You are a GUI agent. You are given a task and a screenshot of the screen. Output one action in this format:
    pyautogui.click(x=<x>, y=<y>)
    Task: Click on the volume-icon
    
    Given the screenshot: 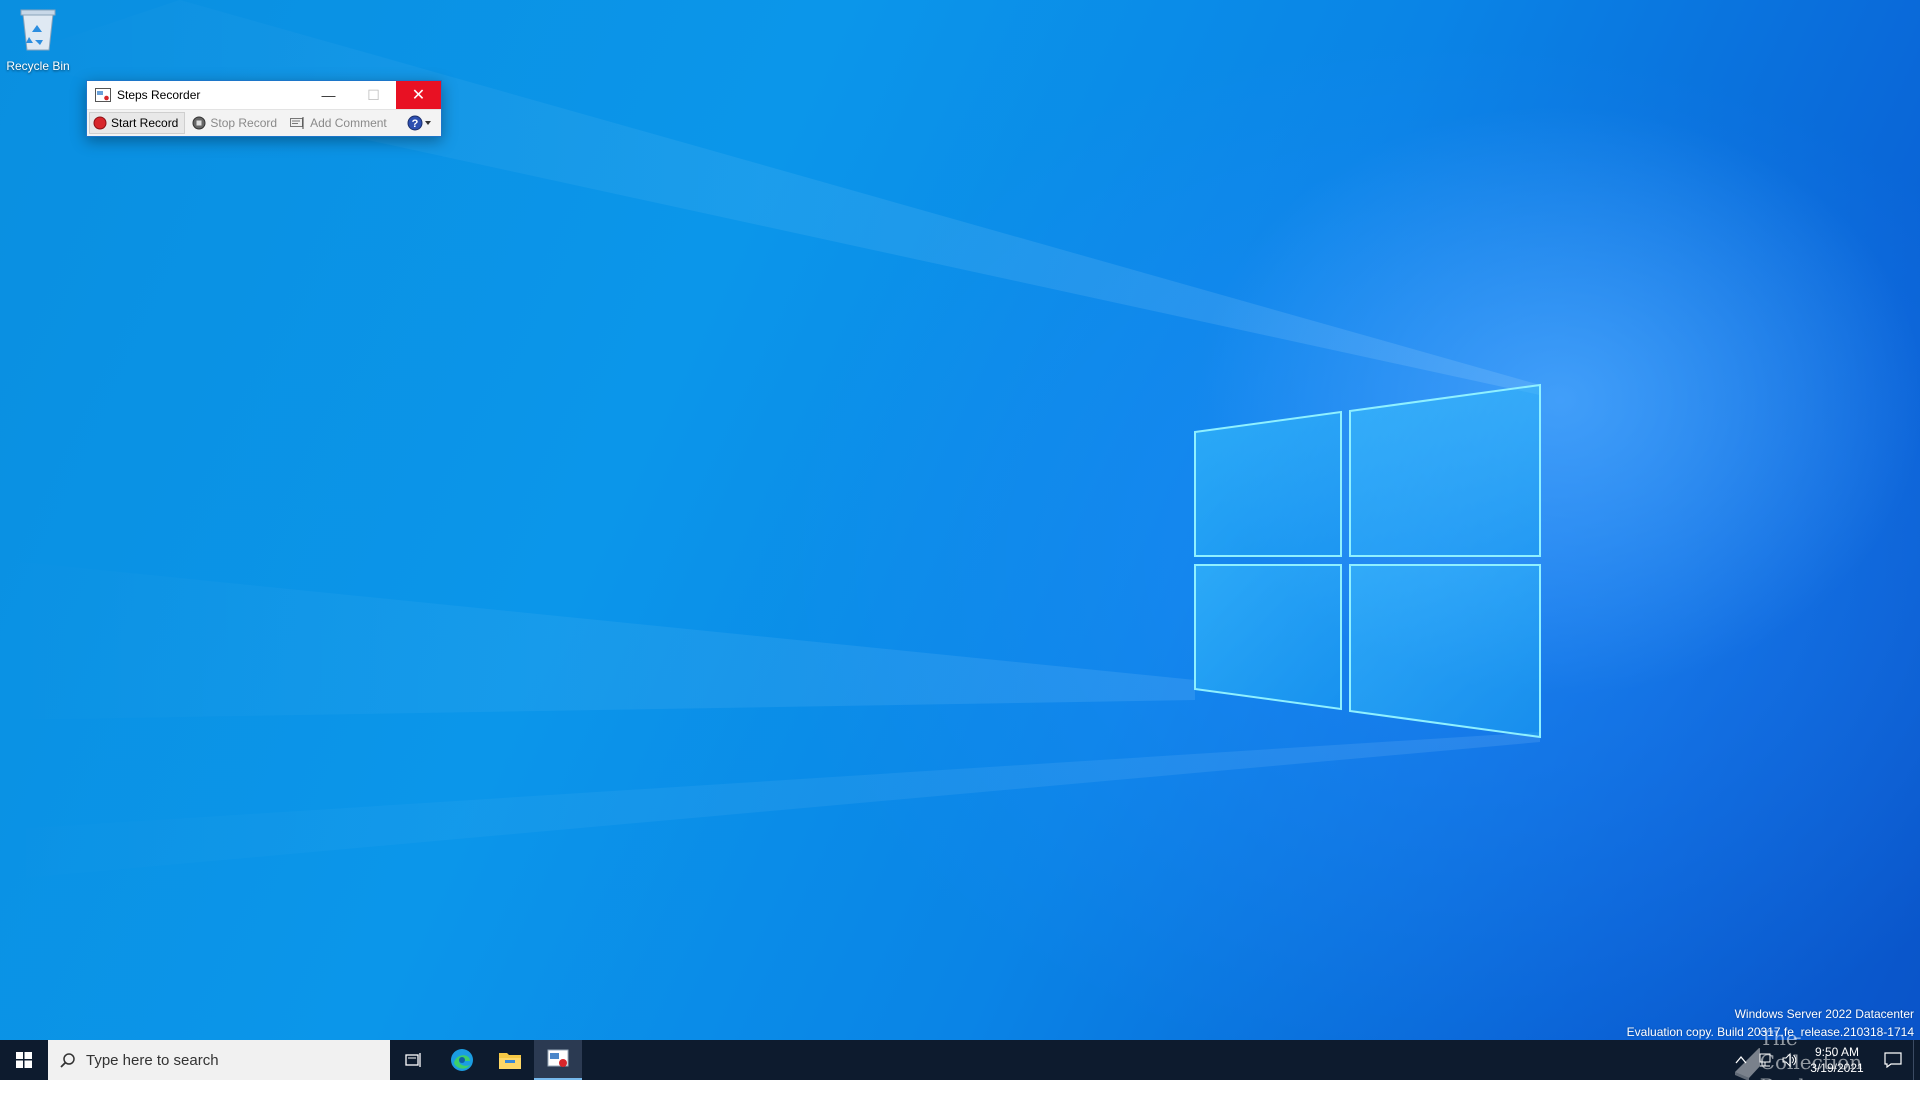 What is the action you would take?
    pyautogui.click(x=1789, y=1060)
    